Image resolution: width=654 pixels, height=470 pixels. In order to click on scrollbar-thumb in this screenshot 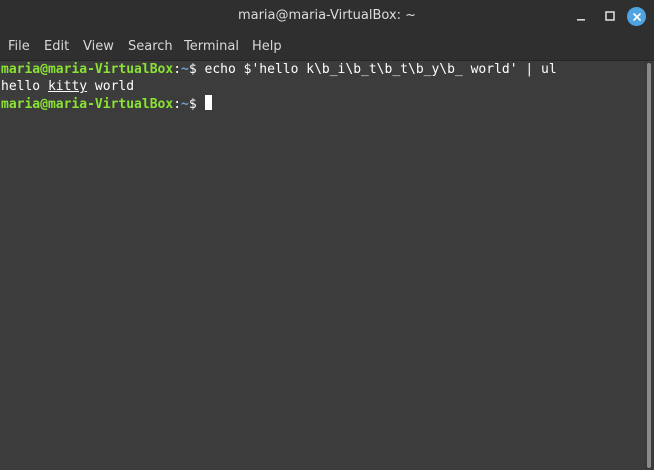, I will do `click(649, 265)`.